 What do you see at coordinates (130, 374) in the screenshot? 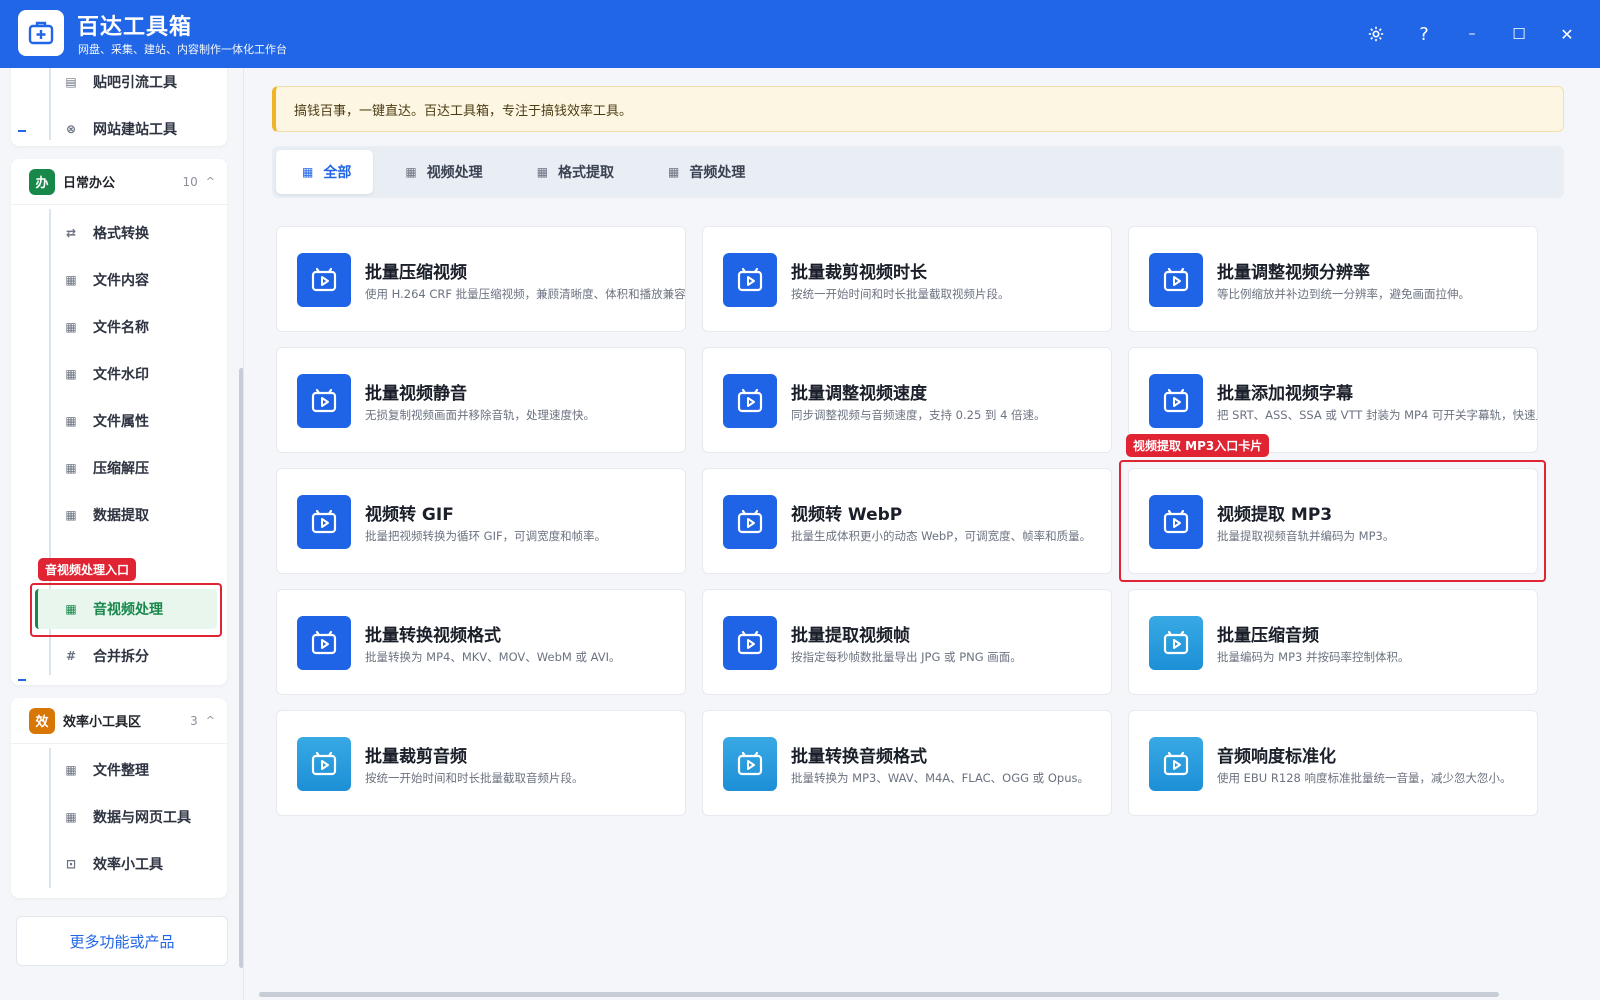
I see `sidebar-item-file-watermark: ▦ 文件水印` at bounding box center [130, 374].